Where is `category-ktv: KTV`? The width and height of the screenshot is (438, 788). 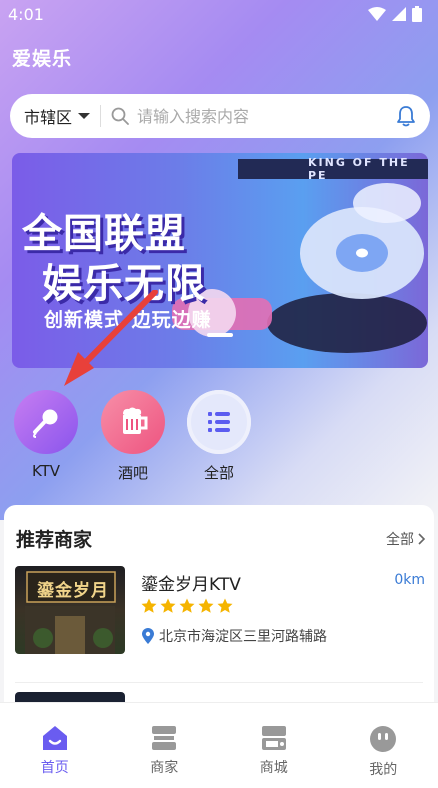 category-ktv: KTV is located at coordinates (46, 435).